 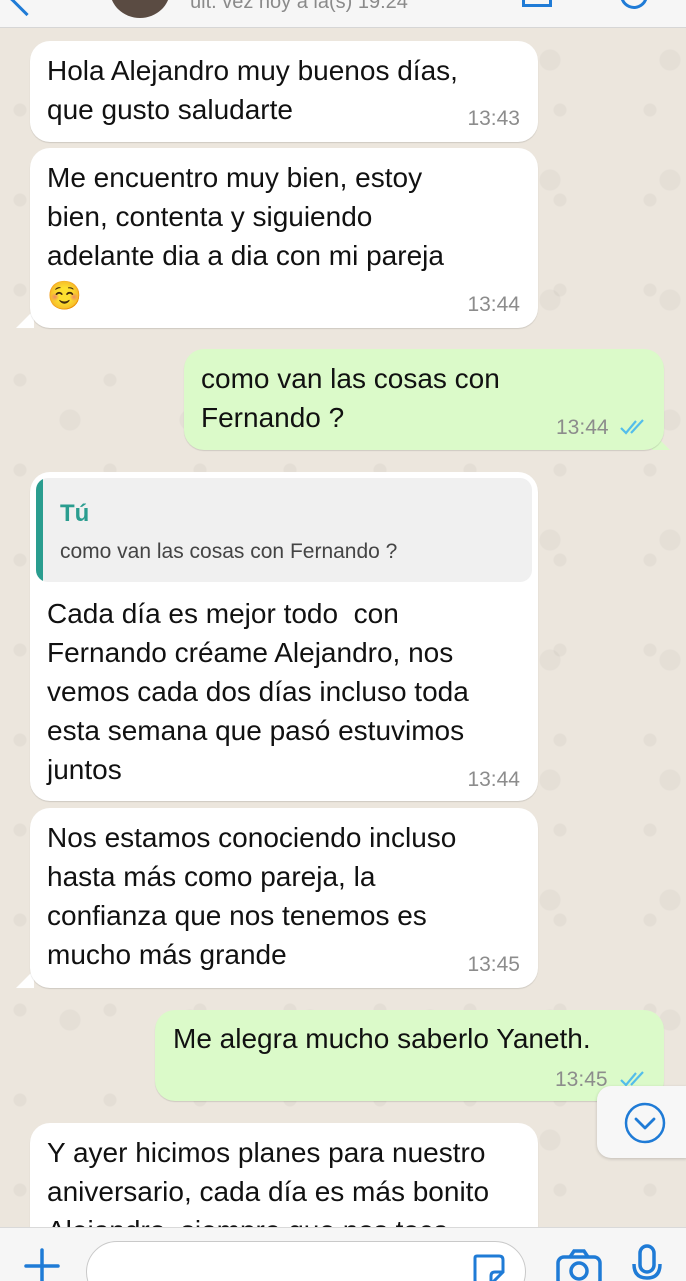 What do you see at coordinates (647, 1262) in the screenshot?
I see `microphone-icon` at bounding box center [647, 1262].